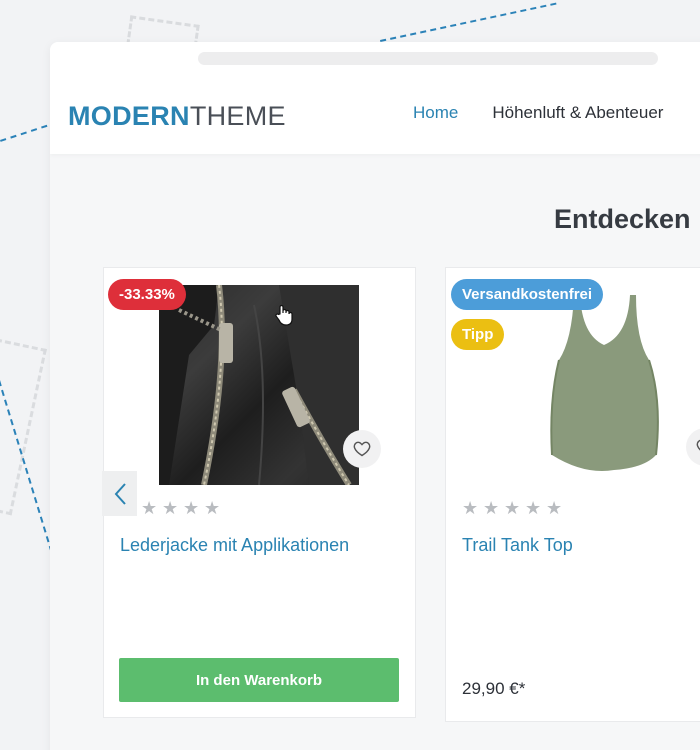  What do you see at coordinates (622, 219) in the screenshot?
I see `section-title: Entdecken` at bounding box center [622, 219].